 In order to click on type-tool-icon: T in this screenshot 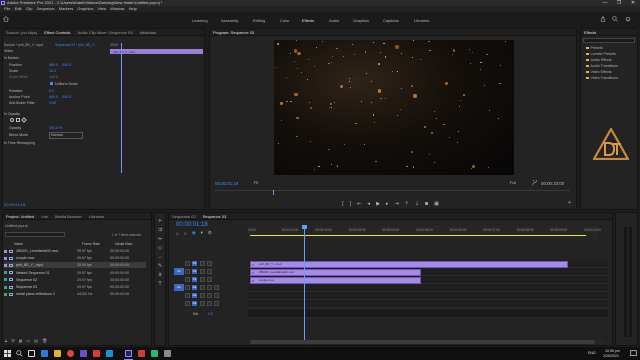, I will do `click(160, 284)`.